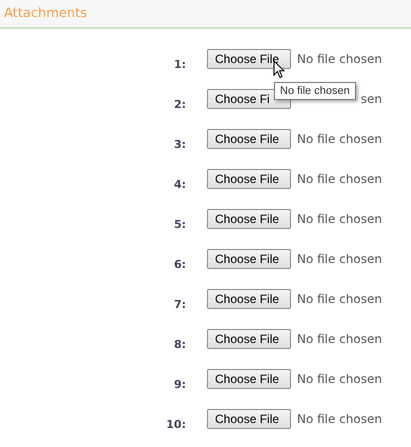 The width and height of the screenshot is (411, 447). I want to click on file-status: sen, so click(371, 99).